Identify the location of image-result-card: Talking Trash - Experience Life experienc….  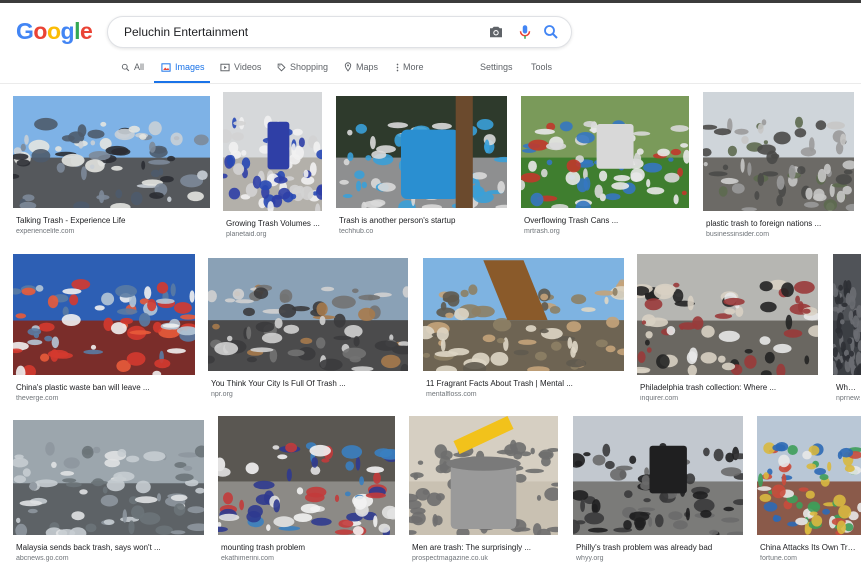
(113, 169).